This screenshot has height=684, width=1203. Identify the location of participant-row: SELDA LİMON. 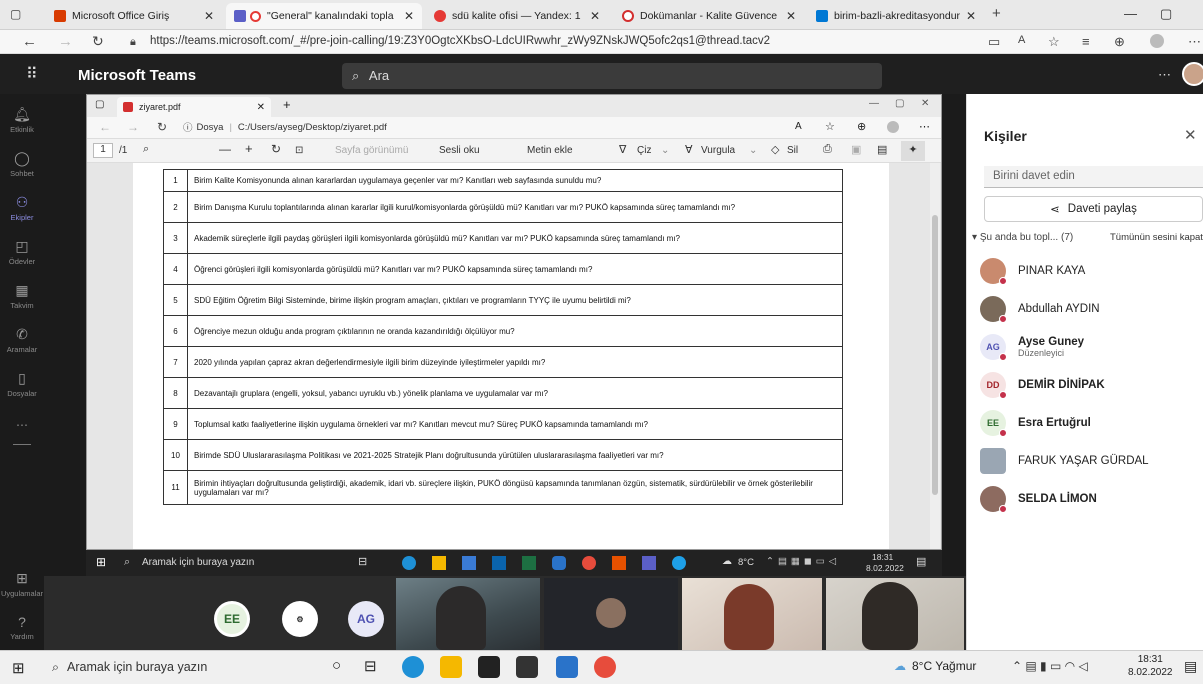
(1038, 499).